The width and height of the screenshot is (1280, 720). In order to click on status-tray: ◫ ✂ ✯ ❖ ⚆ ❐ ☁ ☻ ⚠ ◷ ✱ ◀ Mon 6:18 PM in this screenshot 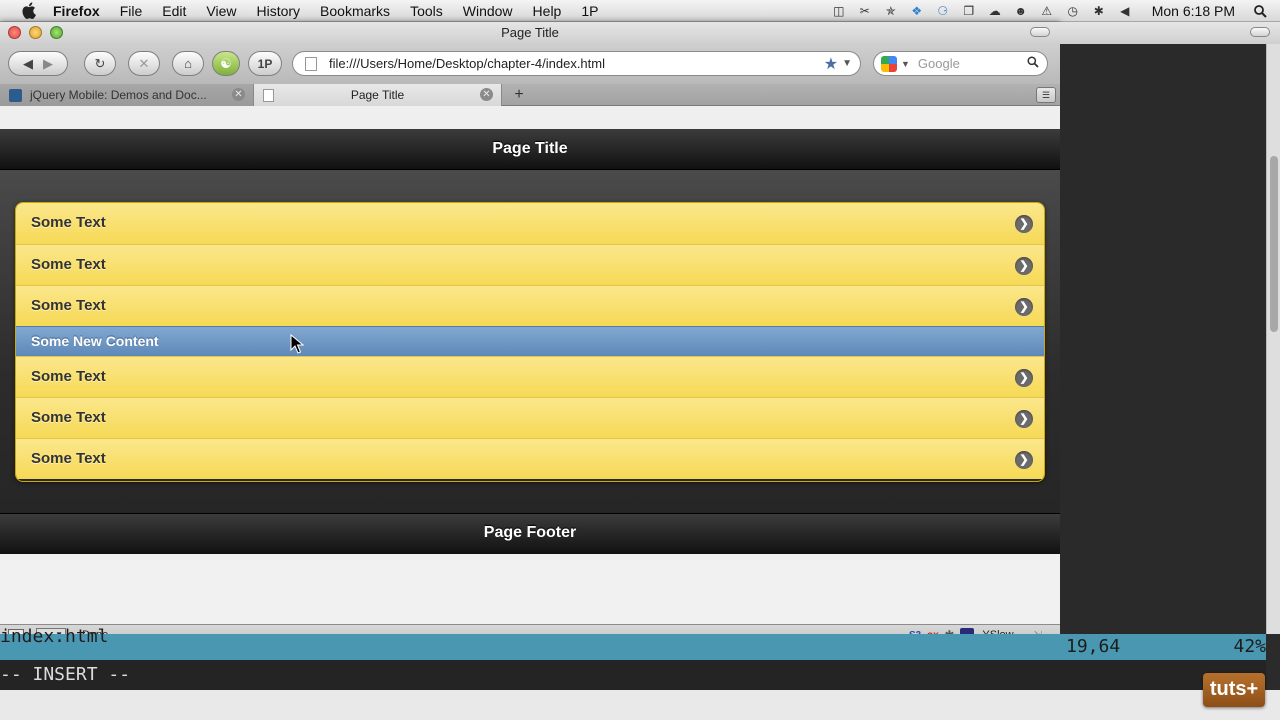, I will do `click(1053, 11)`.